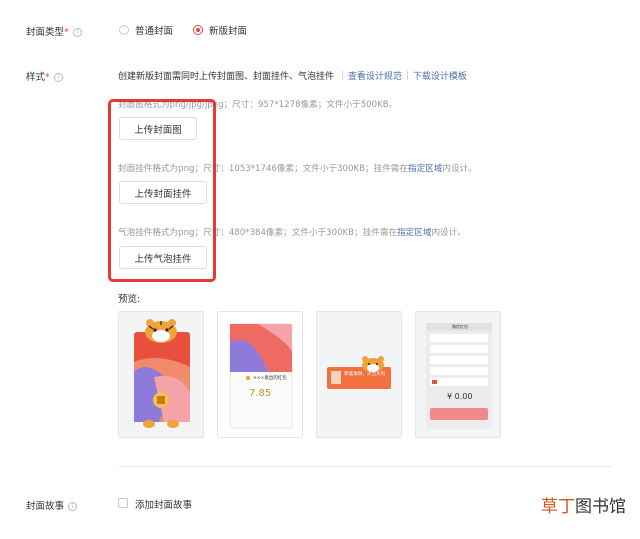  I want to click on radio-circle-selected, so click(198, 30).